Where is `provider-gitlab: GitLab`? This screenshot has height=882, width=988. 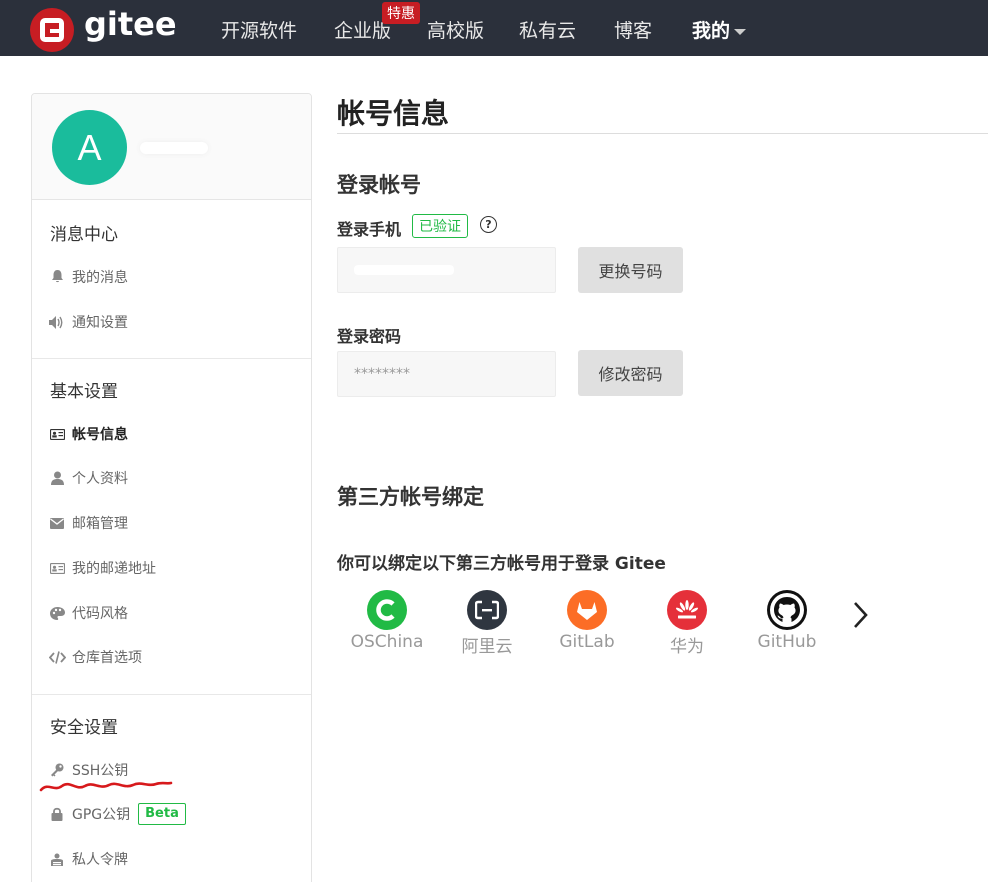
provider-gitlab: GitLab is located at coordinates (587, 621).